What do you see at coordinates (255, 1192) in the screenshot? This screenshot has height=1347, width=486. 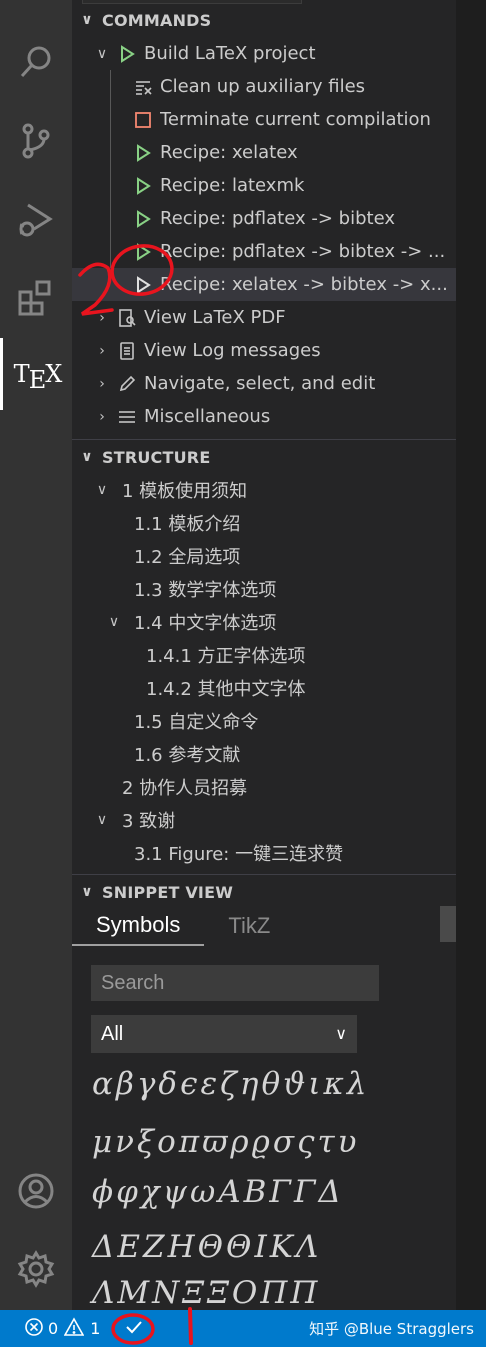 I see `symbol-button: B` at bounding box center [255, 1192].